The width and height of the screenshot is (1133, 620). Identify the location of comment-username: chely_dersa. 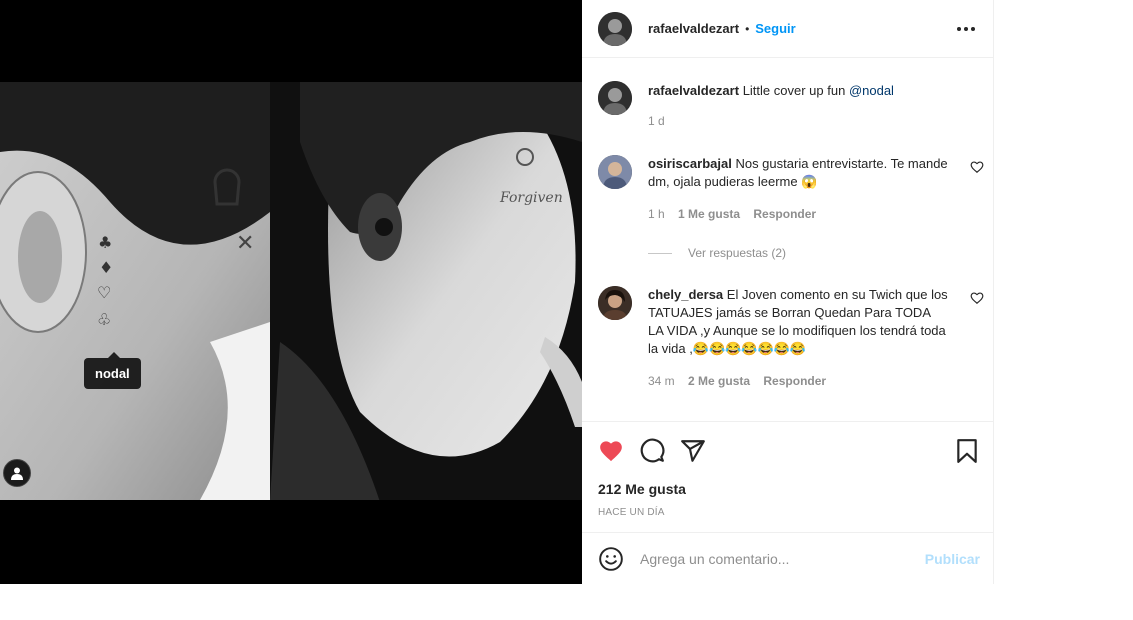
(685, 294).